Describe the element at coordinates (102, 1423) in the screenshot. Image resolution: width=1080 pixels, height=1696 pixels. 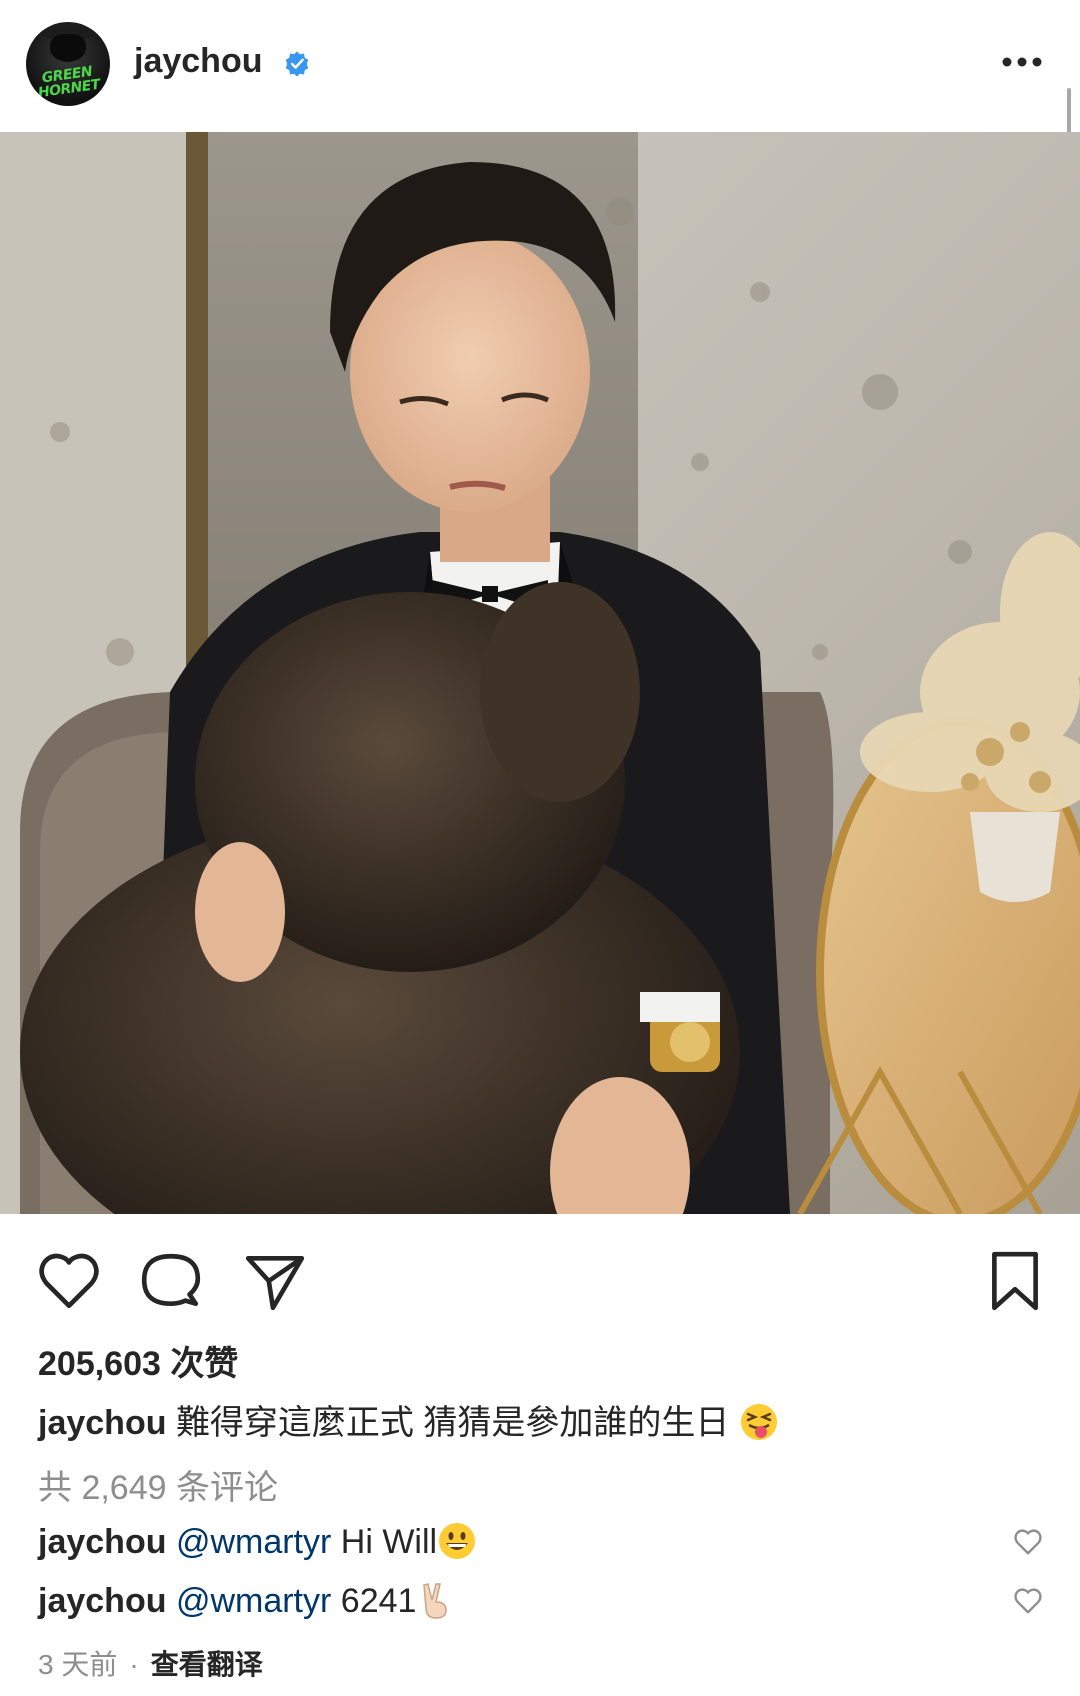
I see `caption-username: jaychou` at that location.